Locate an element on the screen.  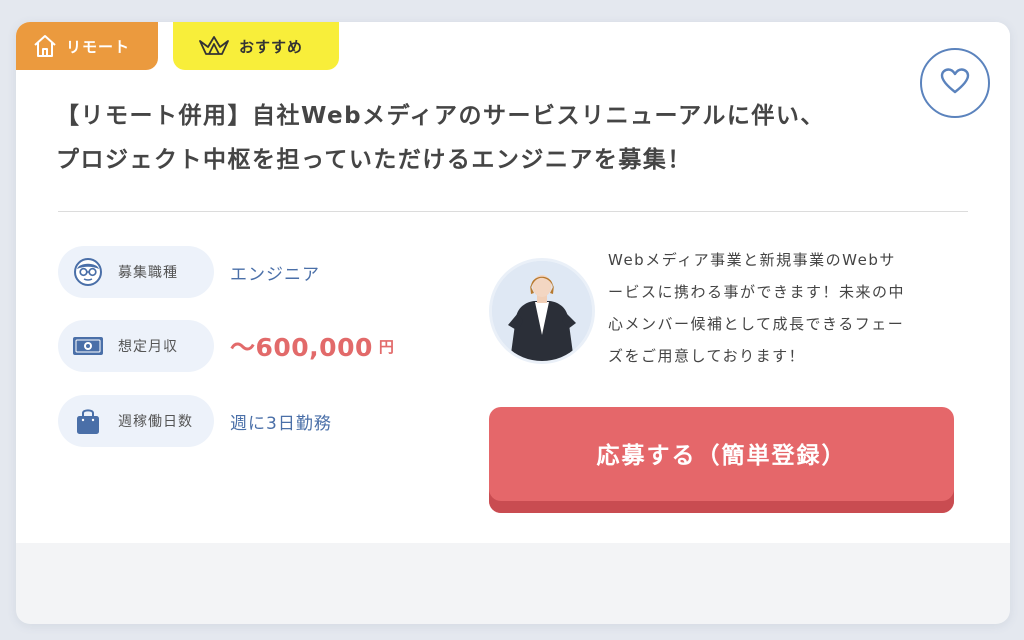
divider is located at coordinates (513, 211).